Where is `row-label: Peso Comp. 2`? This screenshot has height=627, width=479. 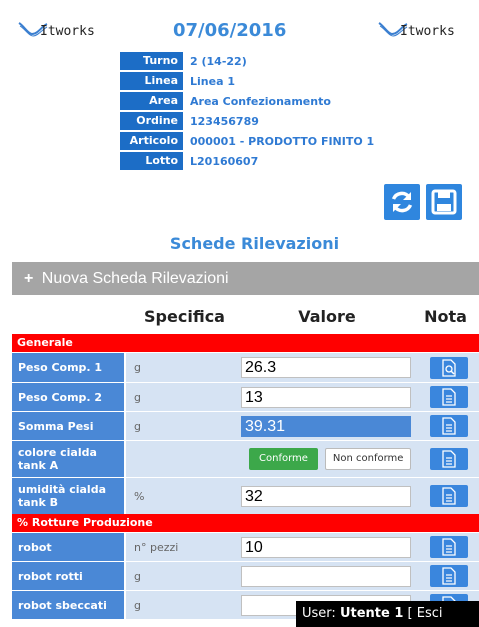
row-label: Peso Comp. 2 is located at coordinates (68, 397).